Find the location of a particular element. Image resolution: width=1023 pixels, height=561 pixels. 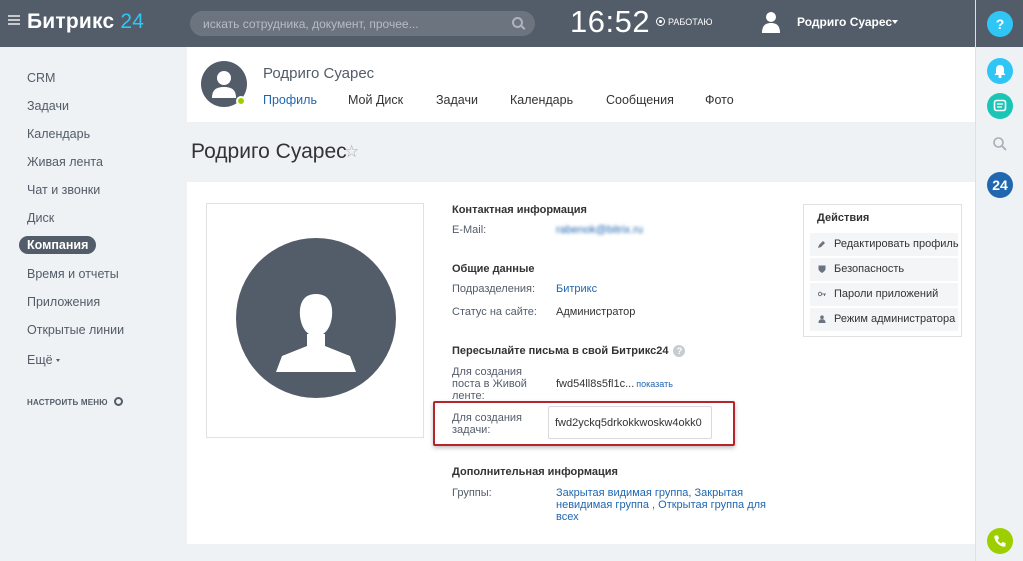

action-admin-mode: Режим администратора is located at coordinates (884, 319).